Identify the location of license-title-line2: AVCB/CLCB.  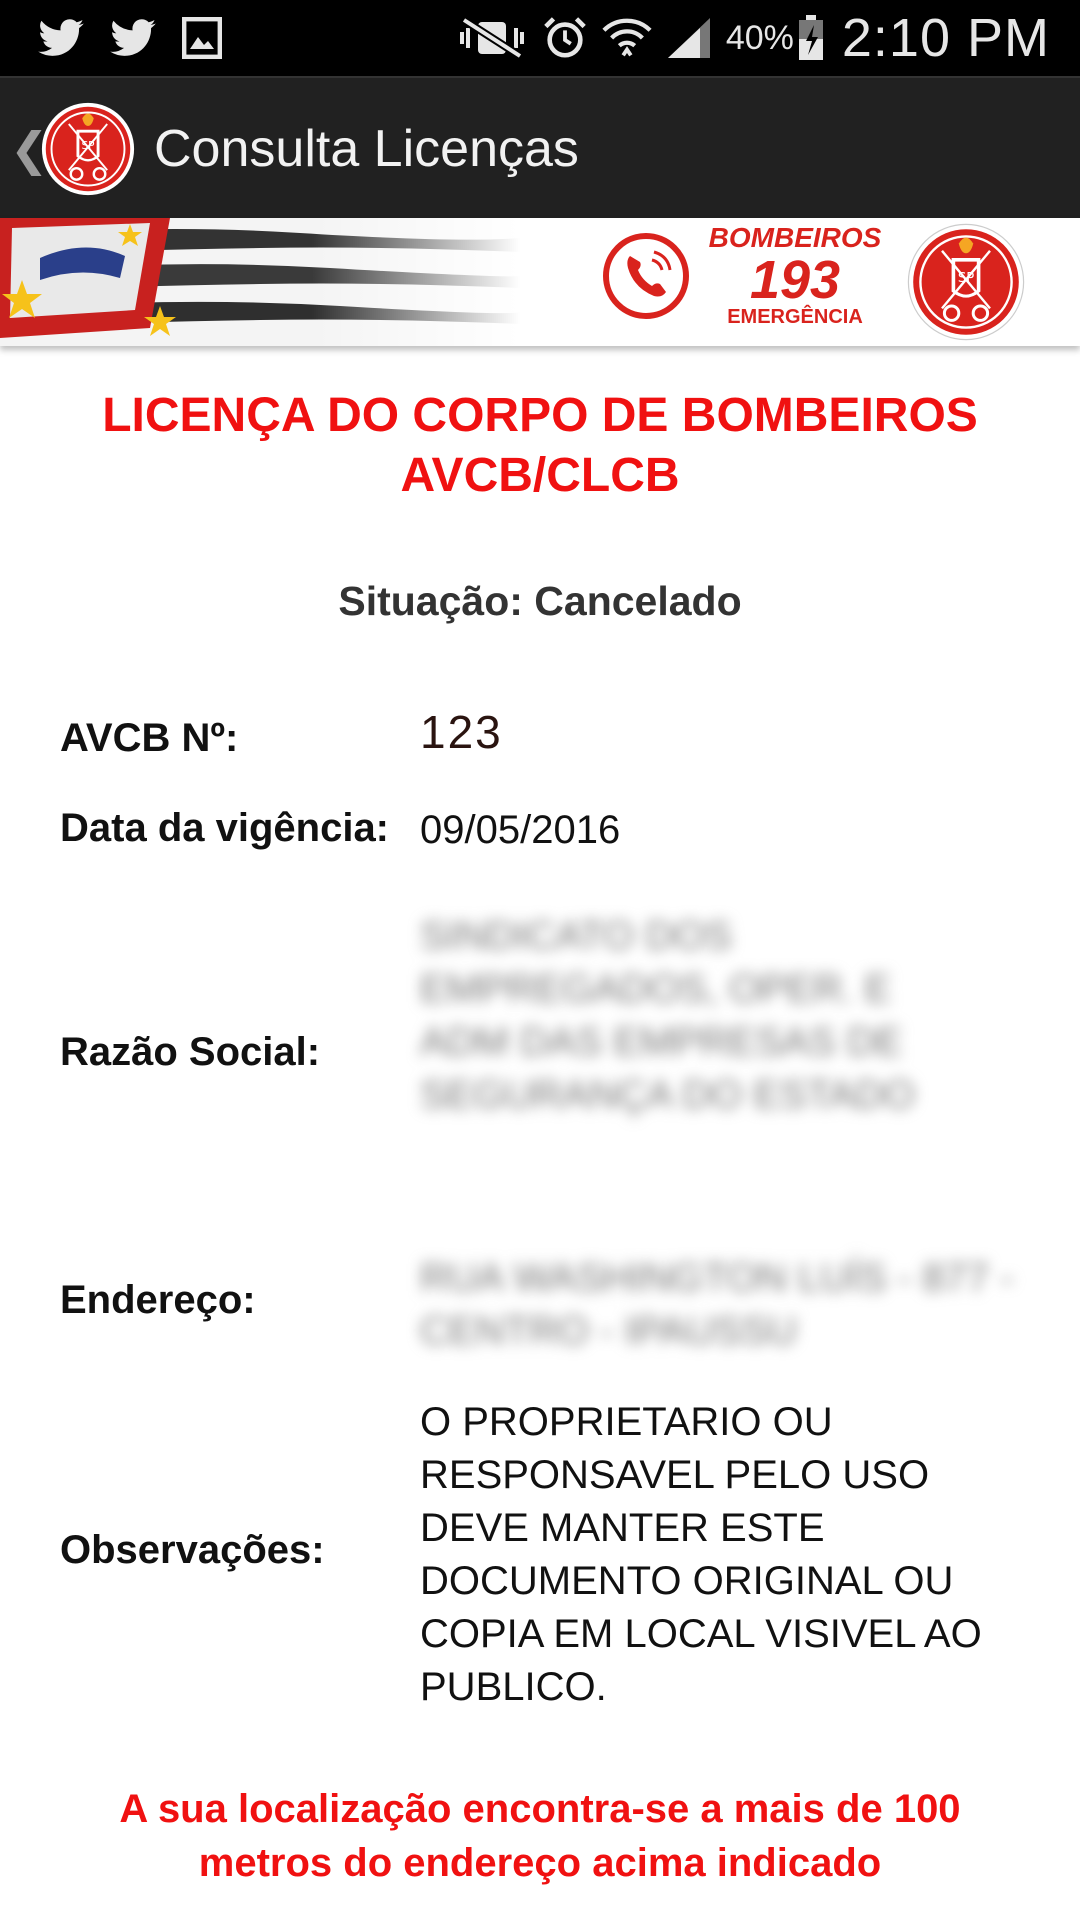
(540, 475).